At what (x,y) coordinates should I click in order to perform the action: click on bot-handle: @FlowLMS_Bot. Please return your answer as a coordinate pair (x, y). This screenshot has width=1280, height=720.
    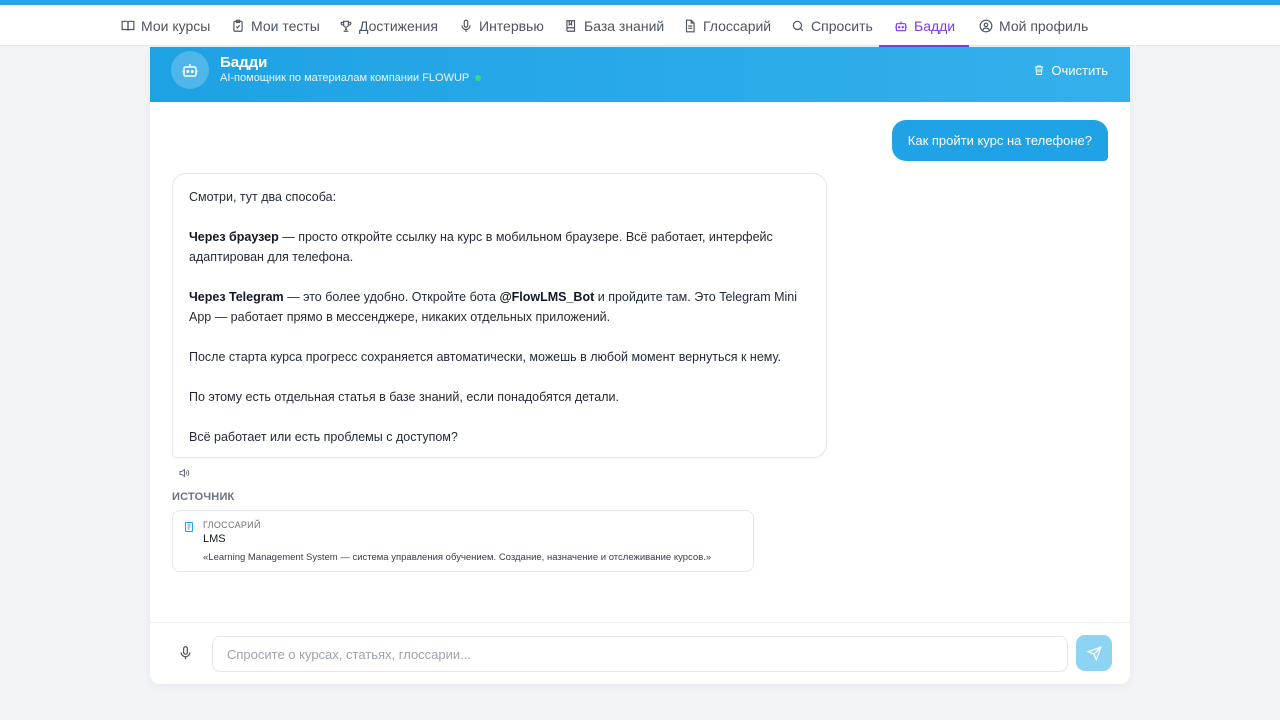
    Looking at the image, I should click on (547, 297).